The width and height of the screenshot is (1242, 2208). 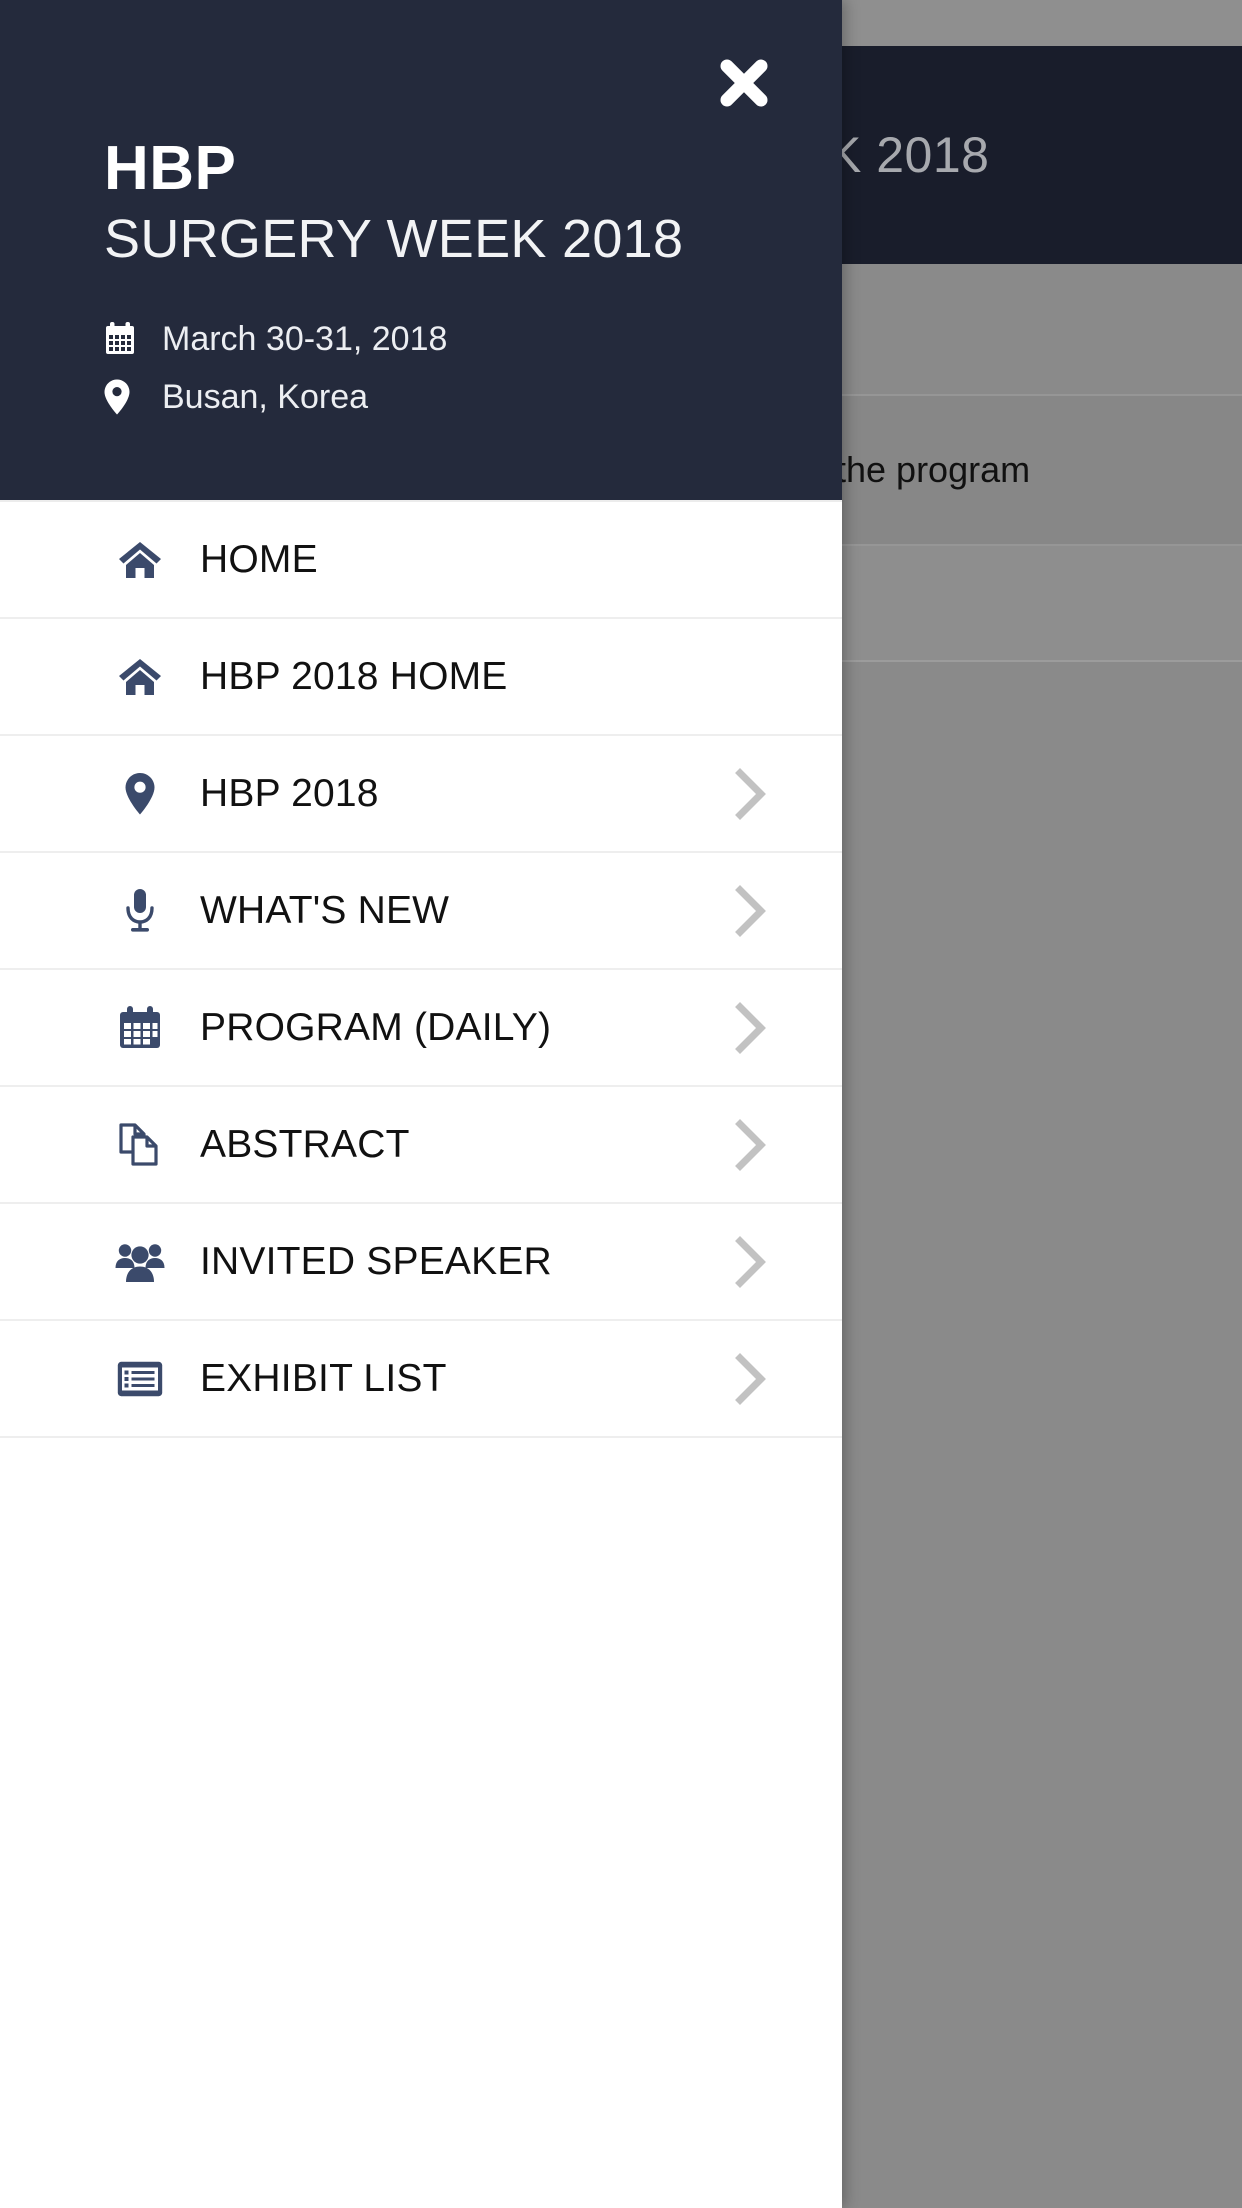 What do you see at coordinates (140, 911) in the screenshot?
I see `microphone-icon` at bounding box center [140, 911].